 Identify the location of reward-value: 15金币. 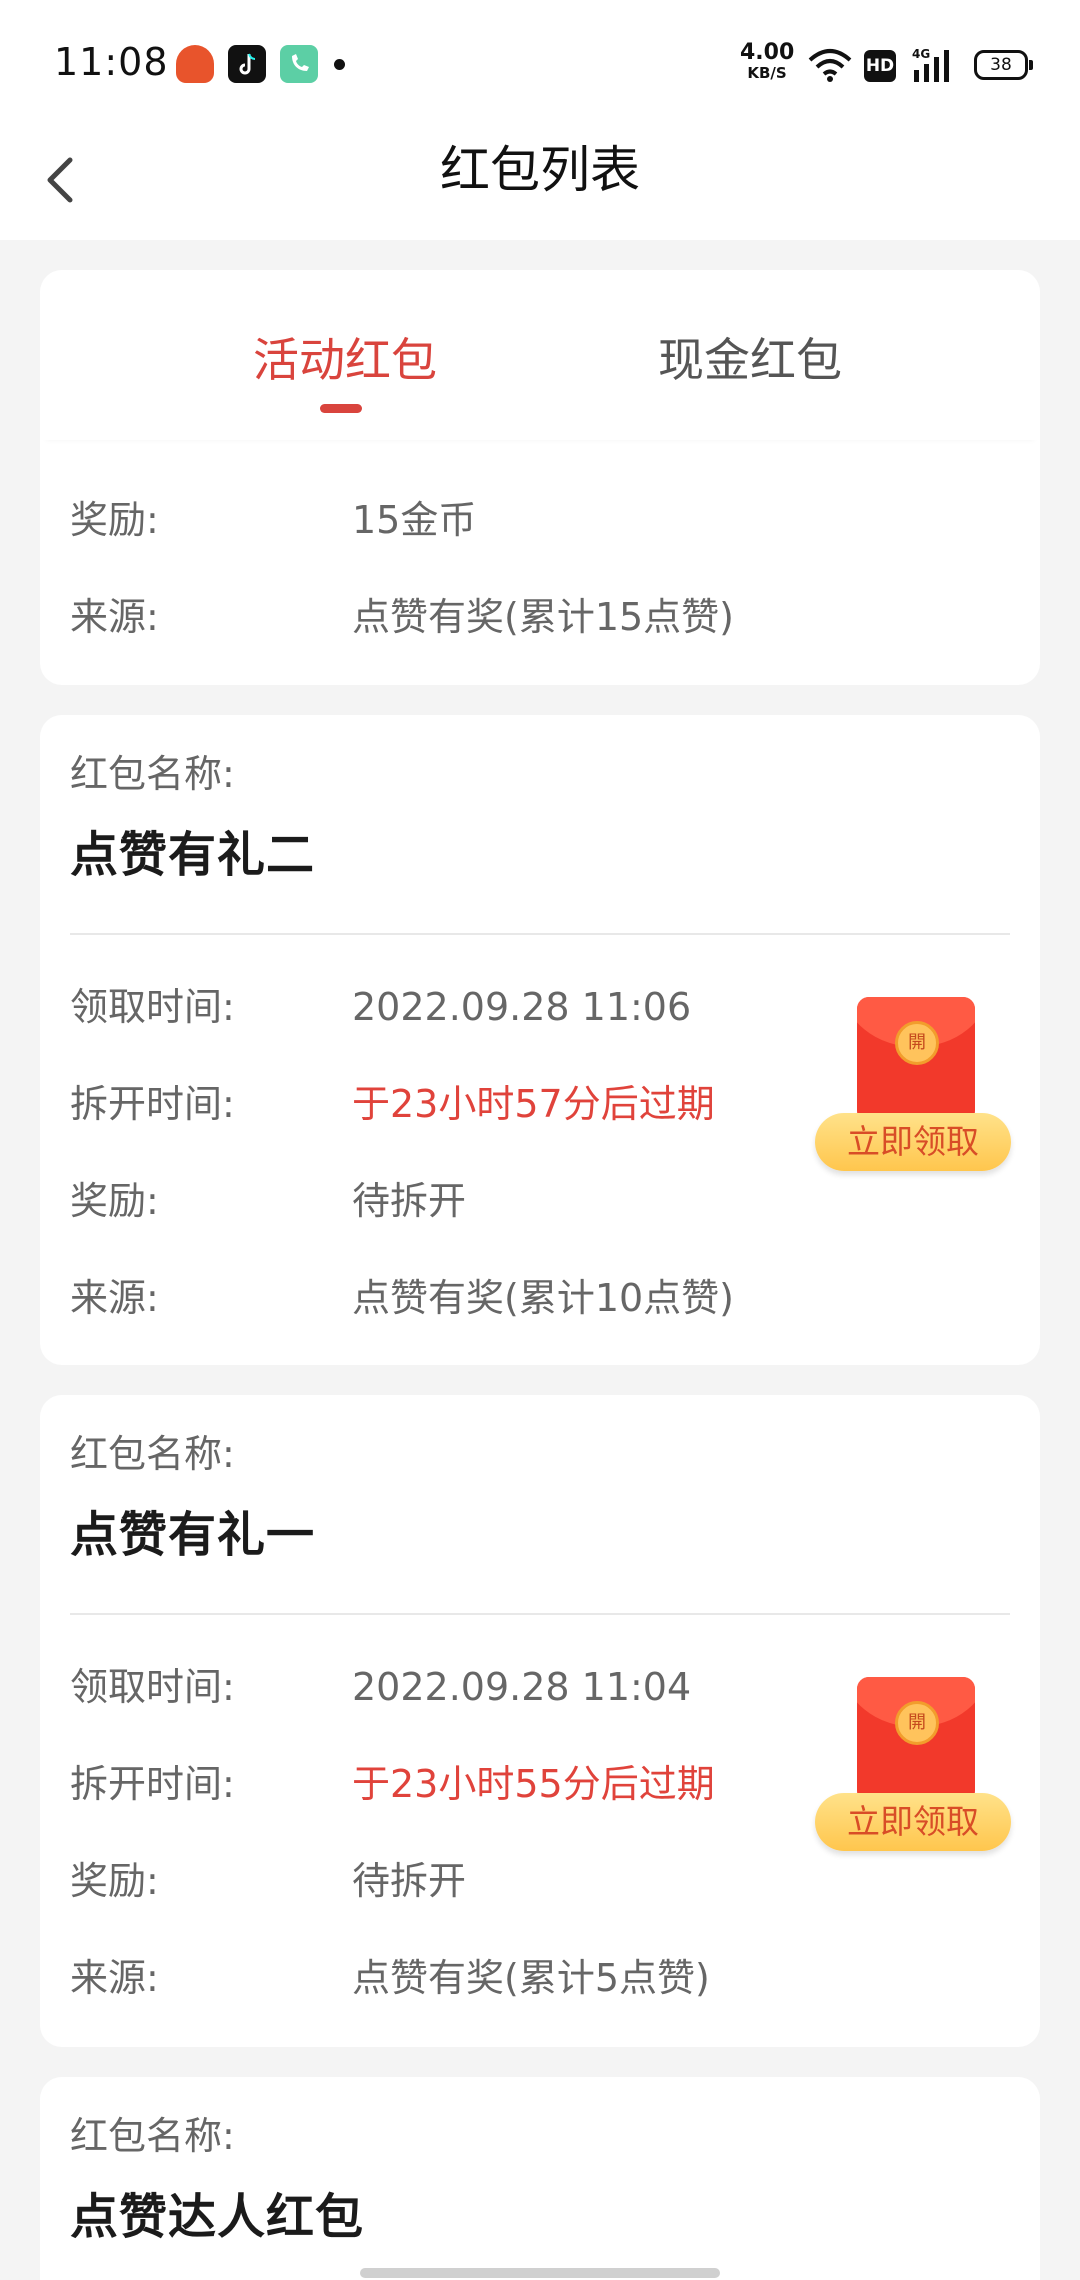
(414, 520).